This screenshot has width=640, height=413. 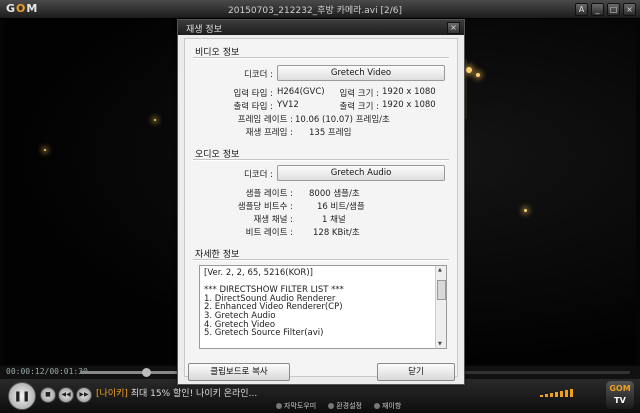 I want to click on link-icon, so click(x=376, y=406).